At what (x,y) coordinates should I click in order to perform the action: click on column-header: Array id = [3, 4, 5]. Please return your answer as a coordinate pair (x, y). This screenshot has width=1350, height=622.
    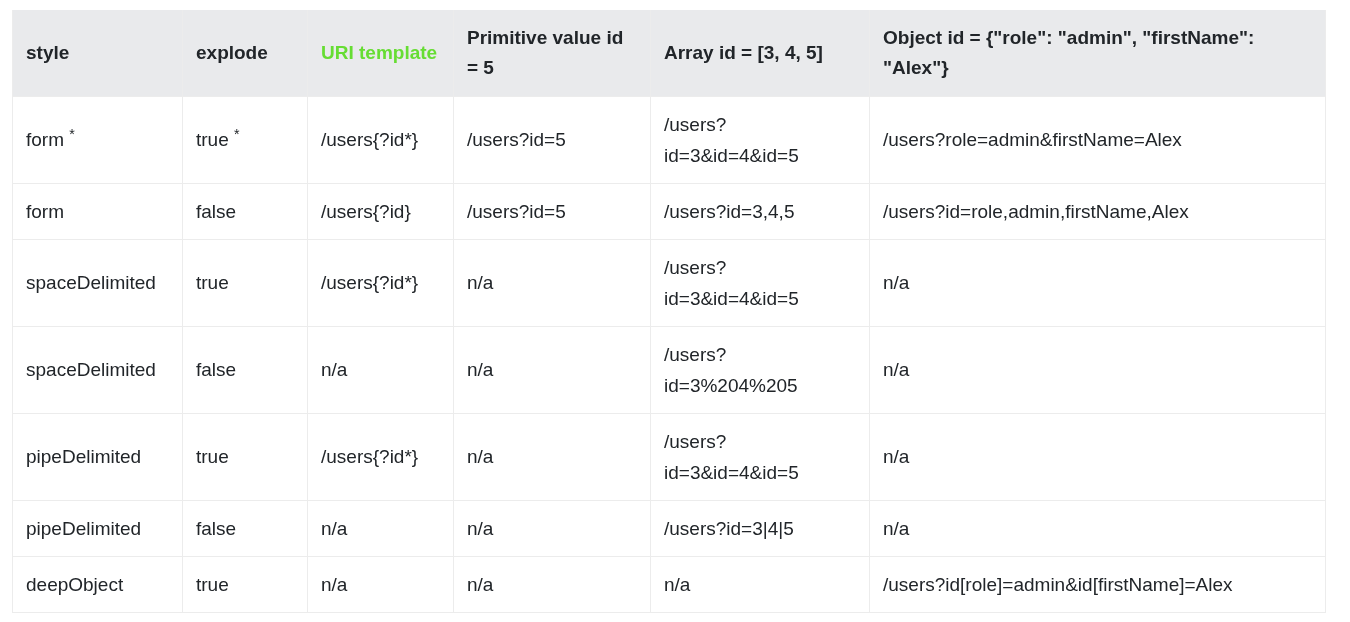
    Looking at the image, I should click on (743, 52).